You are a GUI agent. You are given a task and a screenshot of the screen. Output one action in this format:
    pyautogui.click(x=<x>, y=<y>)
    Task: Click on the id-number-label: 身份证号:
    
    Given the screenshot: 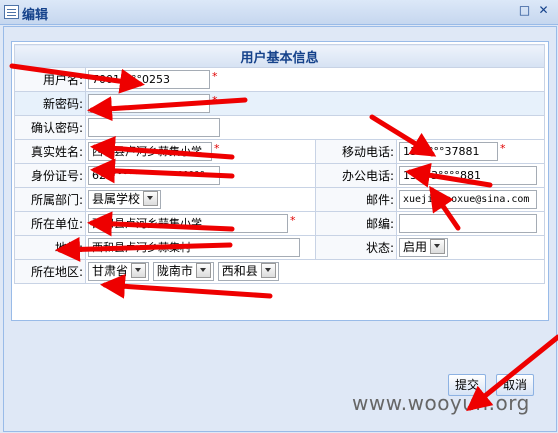 What is the action you would take?
    pyautogui.click(x=50, y=175)
    